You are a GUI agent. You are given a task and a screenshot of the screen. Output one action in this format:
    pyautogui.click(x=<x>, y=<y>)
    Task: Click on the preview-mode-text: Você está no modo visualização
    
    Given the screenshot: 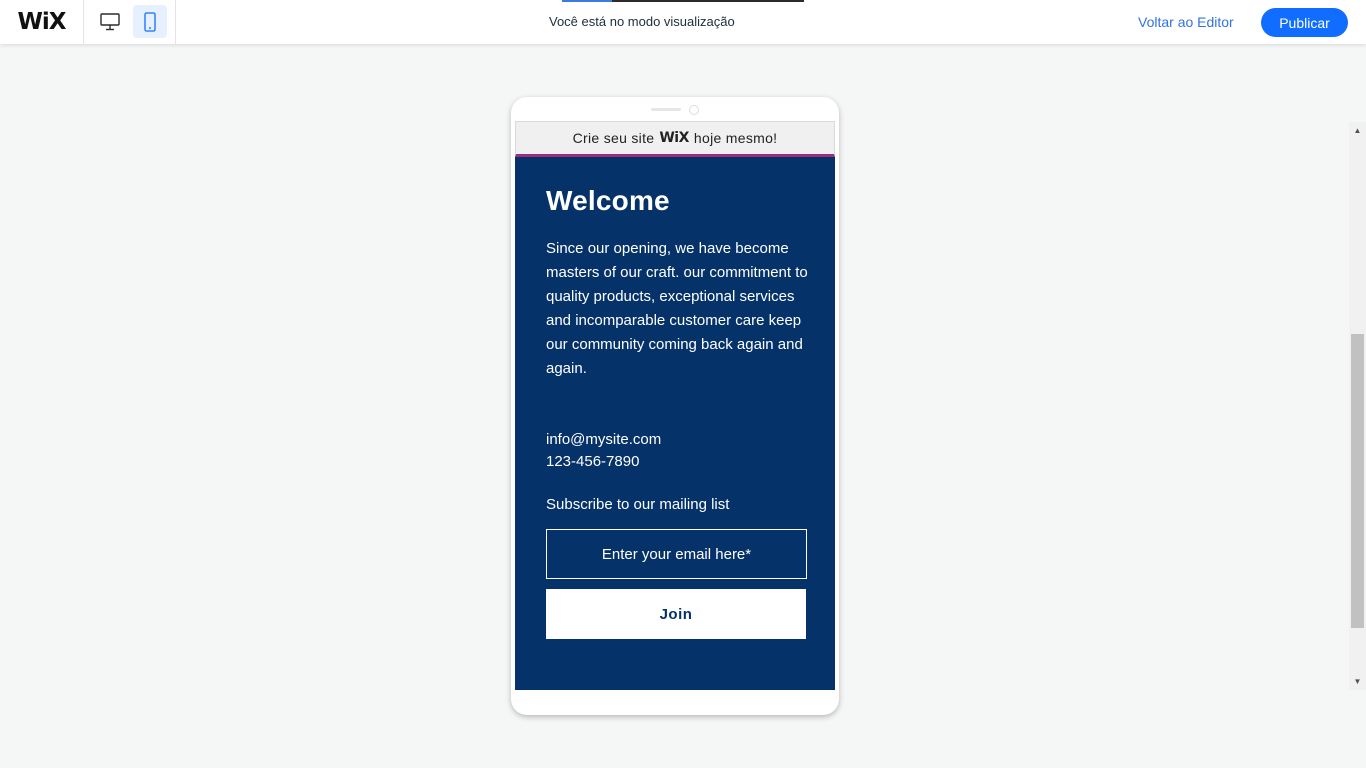 What is the action you would take?
    pyautogui.click(x=642, y=21)
    